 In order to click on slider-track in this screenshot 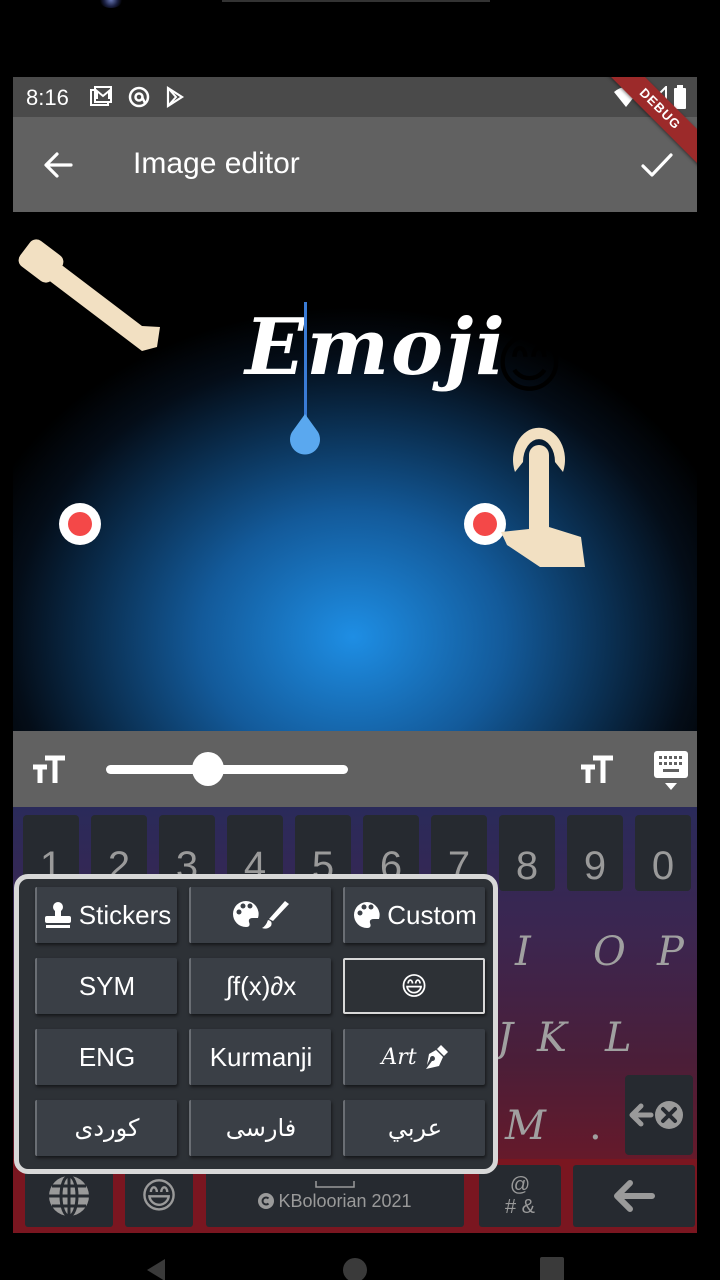, I will do `click(227, 769)`.